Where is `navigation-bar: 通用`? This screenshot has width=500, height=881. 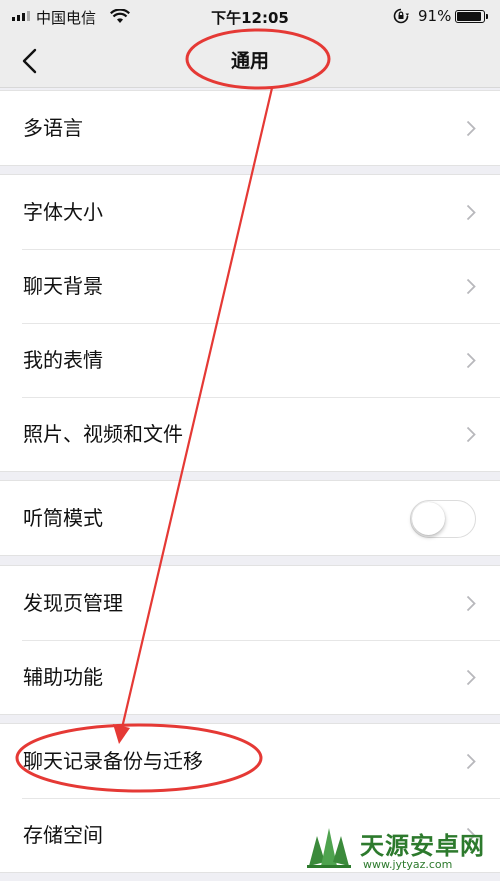 navigation-bar: 通用 is located at coordinates (250, 61).